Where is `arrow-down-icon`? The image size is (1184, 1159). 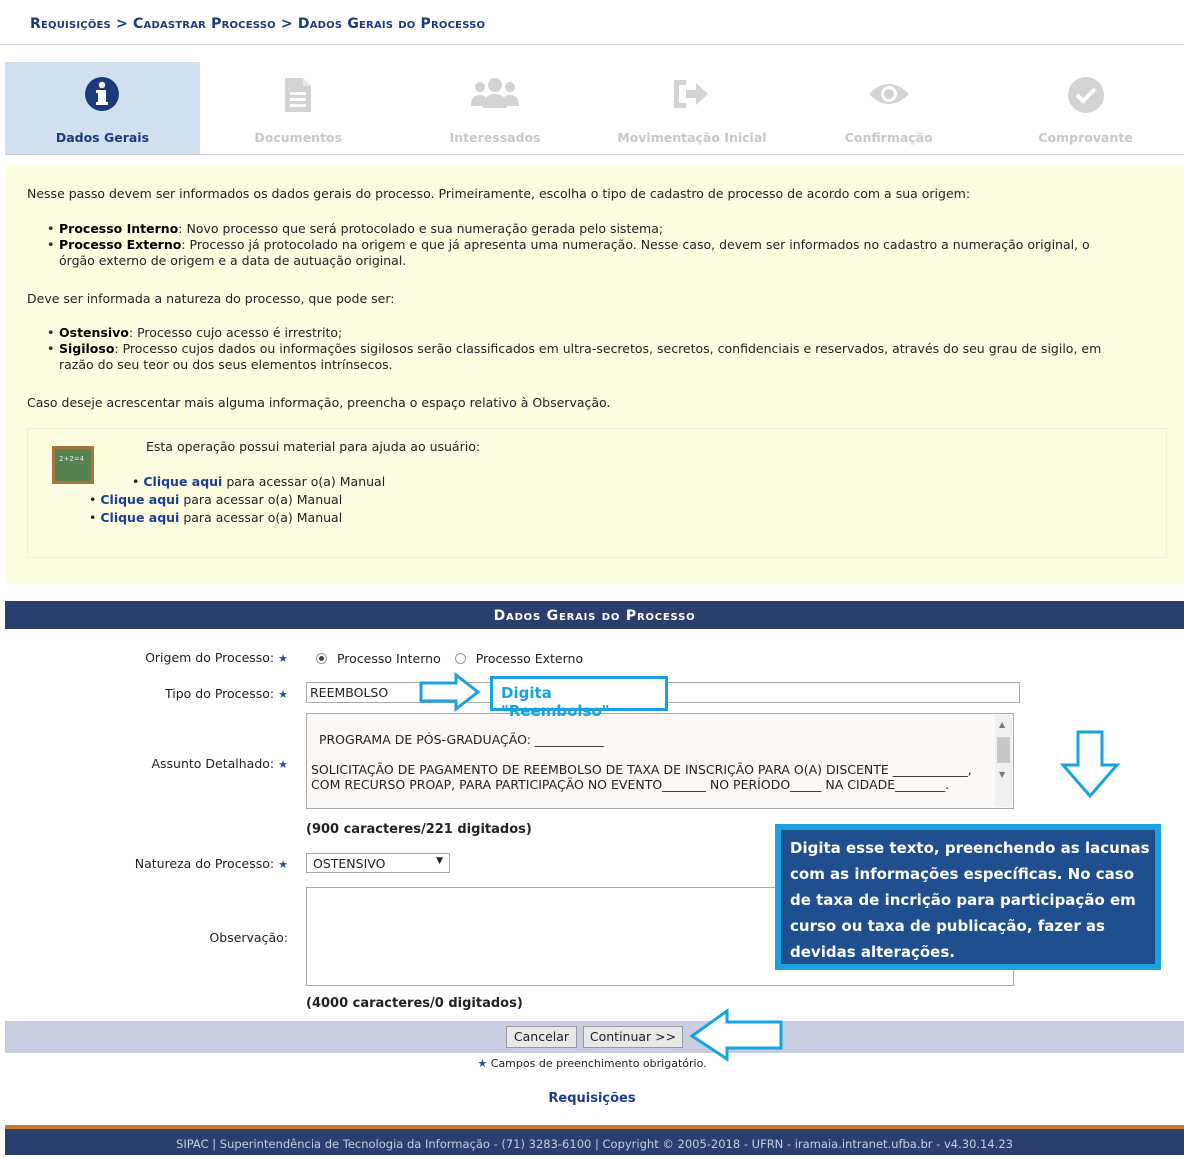 arrow-down-icon is located at coordinates (1090, 764).